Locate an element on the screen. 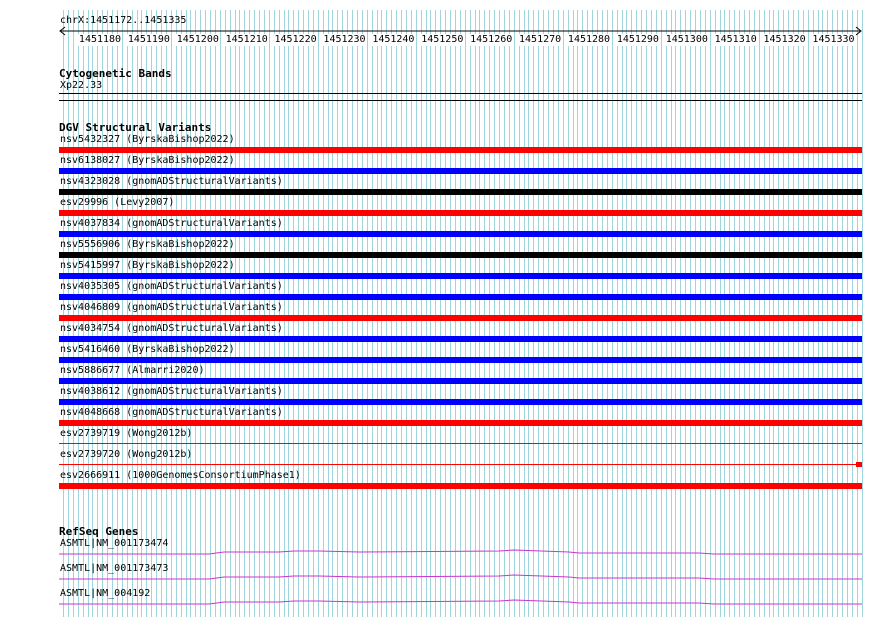 The height and width of the screenshot is (617, 890). variant-label: nsv4037834 (gnomADStructuralVariants) is located at coordinates (171, 224).